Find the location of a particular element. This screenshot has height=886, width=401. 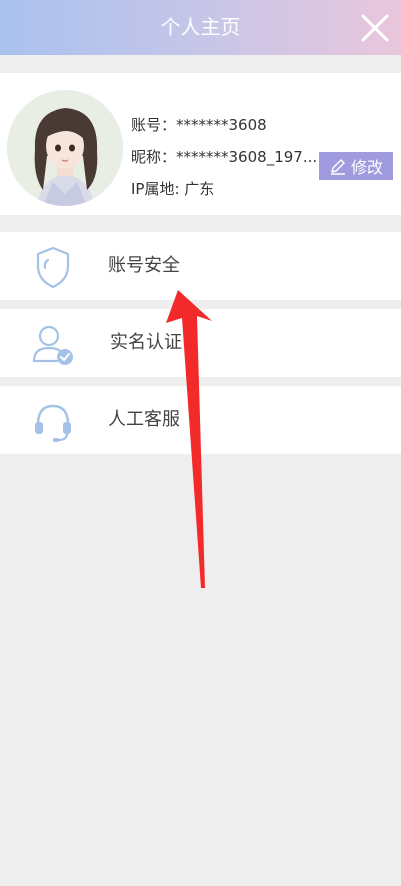

menu-label-customer-service: 人工客服 is located at coordinates (144, 419).